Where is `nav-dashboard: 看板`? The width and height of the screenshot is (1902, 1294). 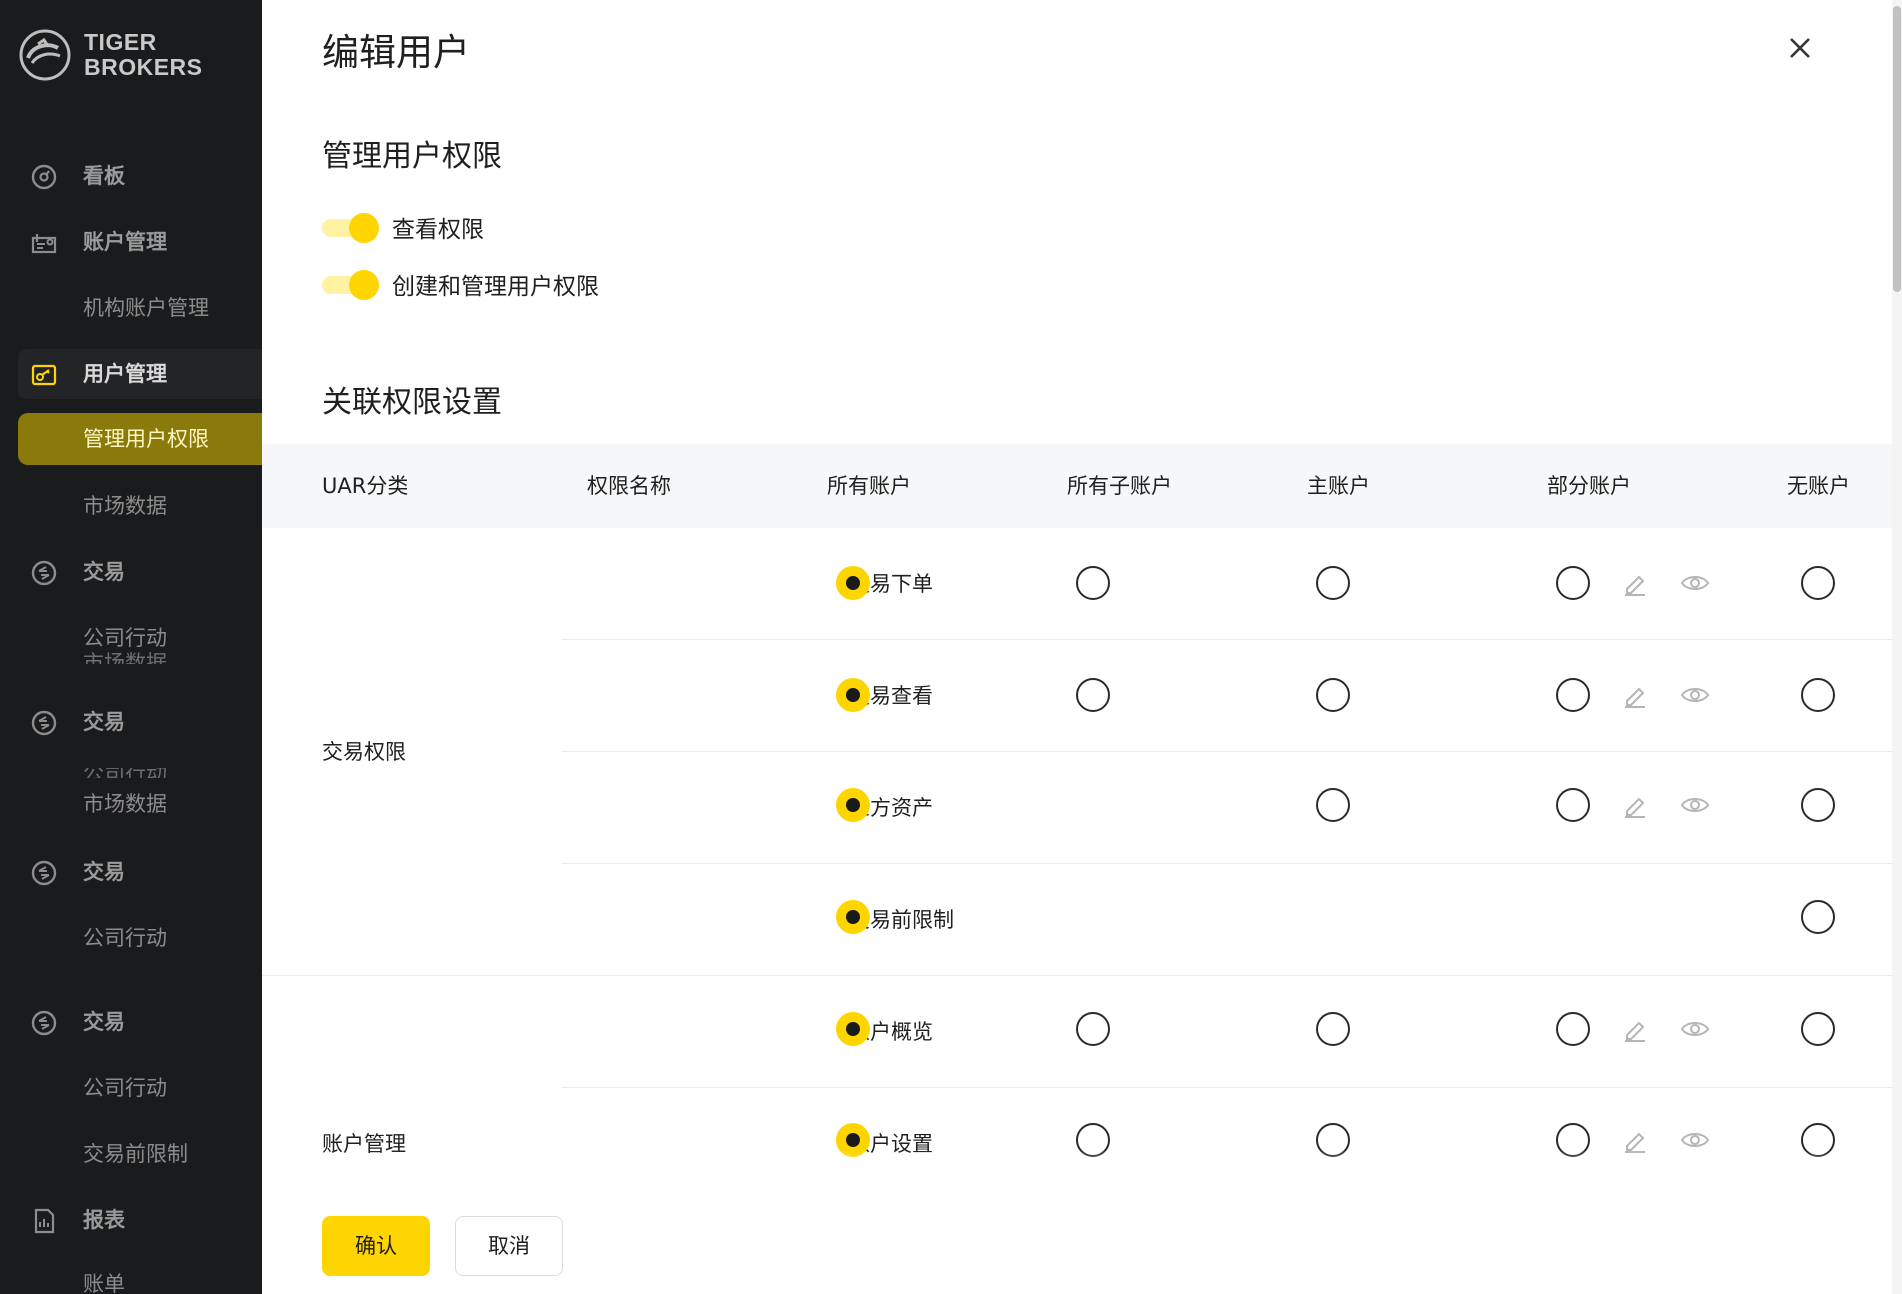
nav-dashboard: 看板 is located at coordinates (131, 176).